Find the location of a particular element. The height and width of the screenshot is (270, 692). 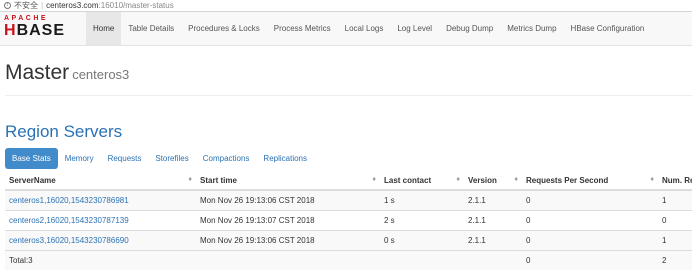

nav-local-logs: Local Logs is located at coordinates (364, 28).